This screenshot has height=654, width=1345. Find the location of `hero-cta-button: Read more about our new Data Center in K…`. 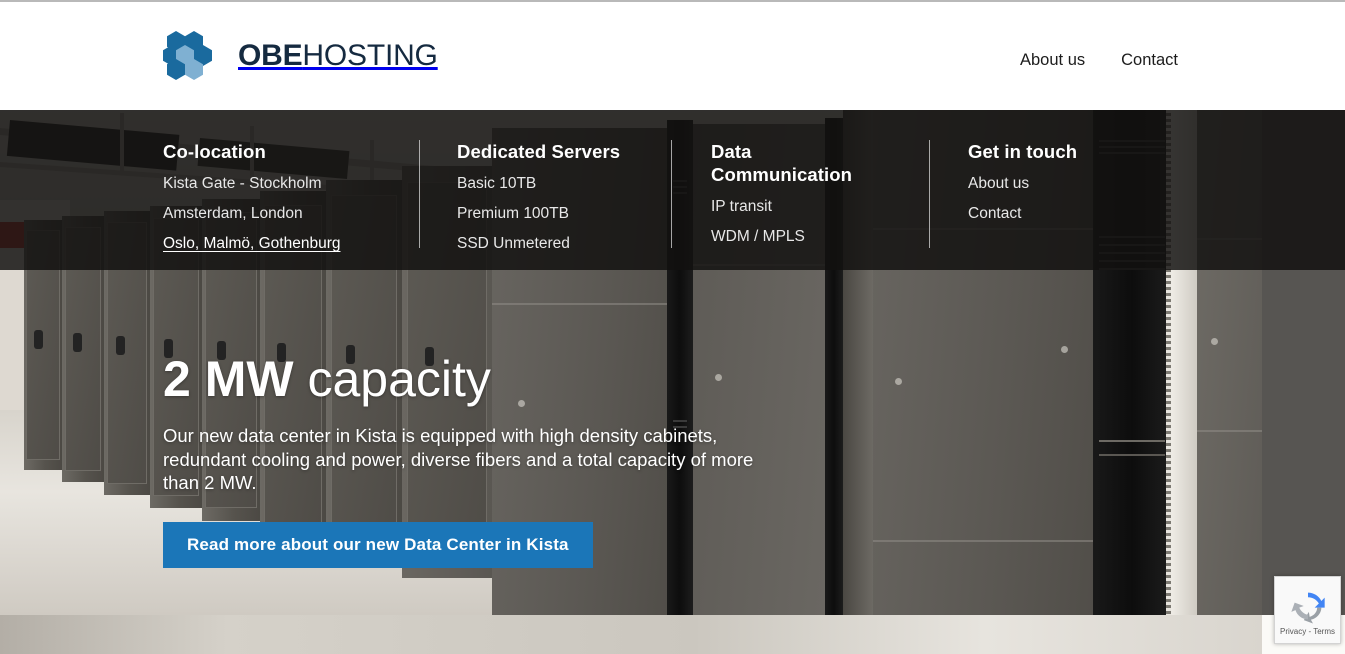

hero-cta-button: Read more about our new Data Center in K… is located at coordinates (378, 544).